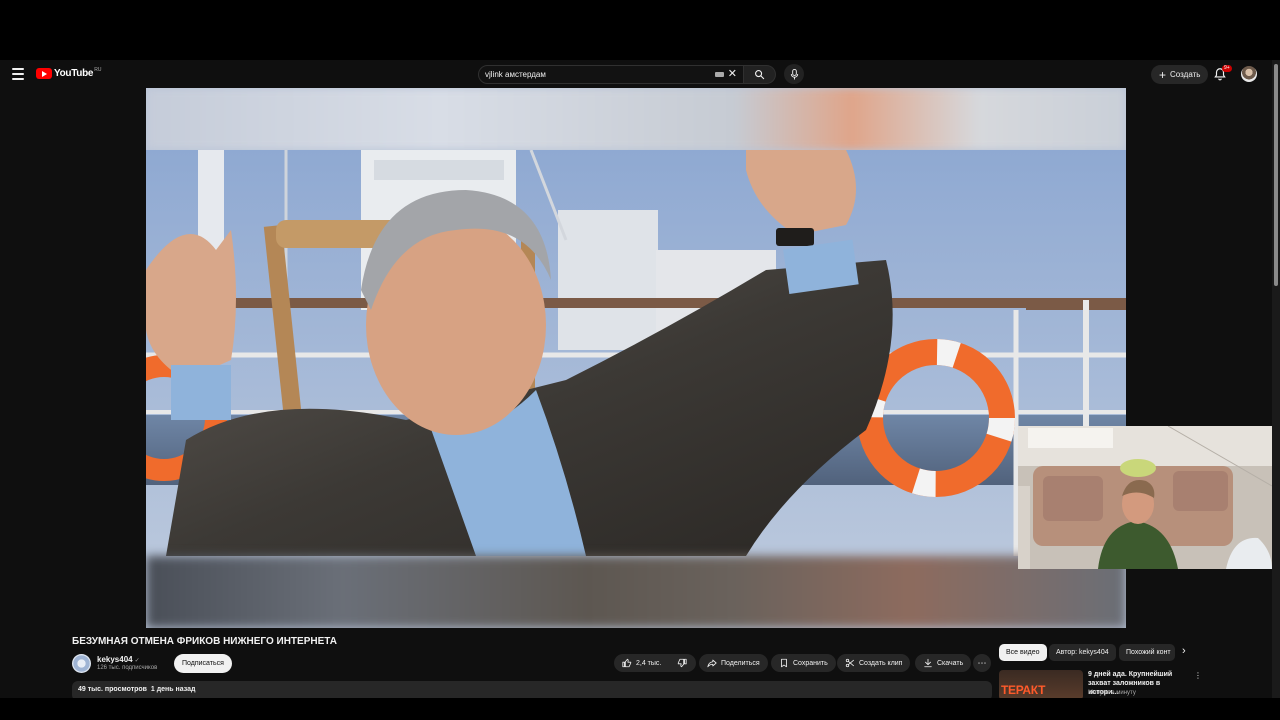 This screenshot has width=1280, height=720. What do you see at coordinates (1198, 675) in the screenshot?
I see `recommendation-menu-icon: ⋮` at bounding box center [1198, 675].